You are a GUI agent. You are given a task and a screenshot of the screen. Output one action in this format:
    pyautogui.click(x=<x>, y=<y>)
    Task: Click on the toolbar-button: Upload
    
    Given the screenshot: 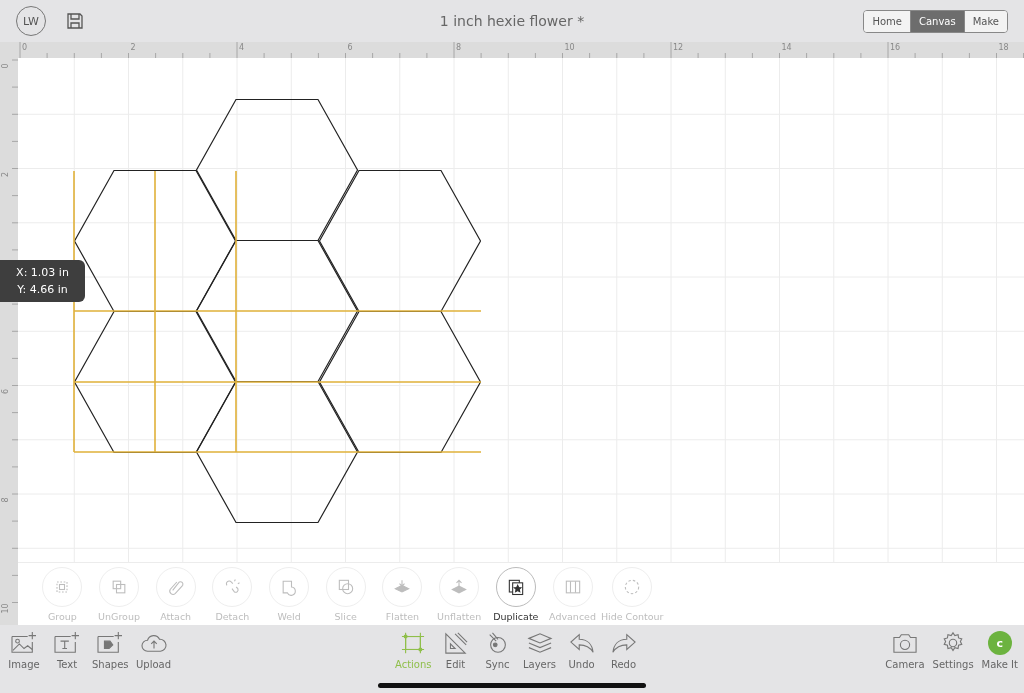 What is the action you would take?
    pyautogui.click(x=153, y=650)
    